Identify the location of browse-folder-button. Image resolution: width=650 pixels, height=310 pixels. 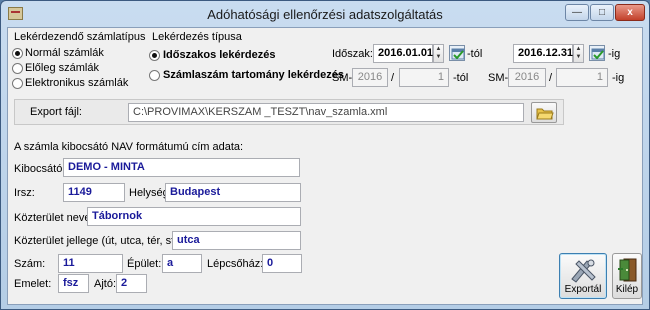
(544, 112).